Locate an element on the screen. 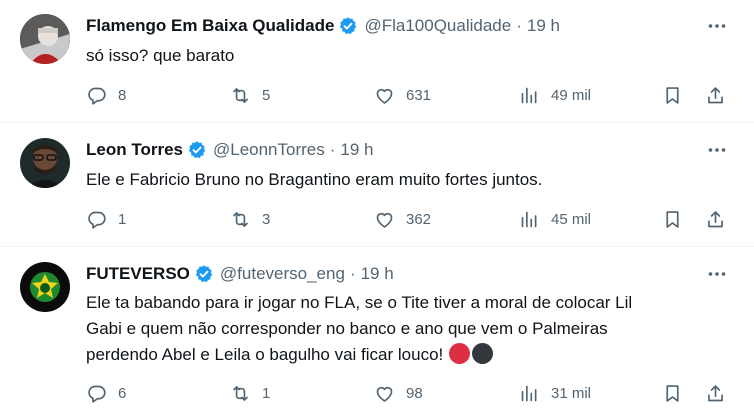 The image size is (754, 420). views-button: 31 mil is located at coordinates (555, 393).